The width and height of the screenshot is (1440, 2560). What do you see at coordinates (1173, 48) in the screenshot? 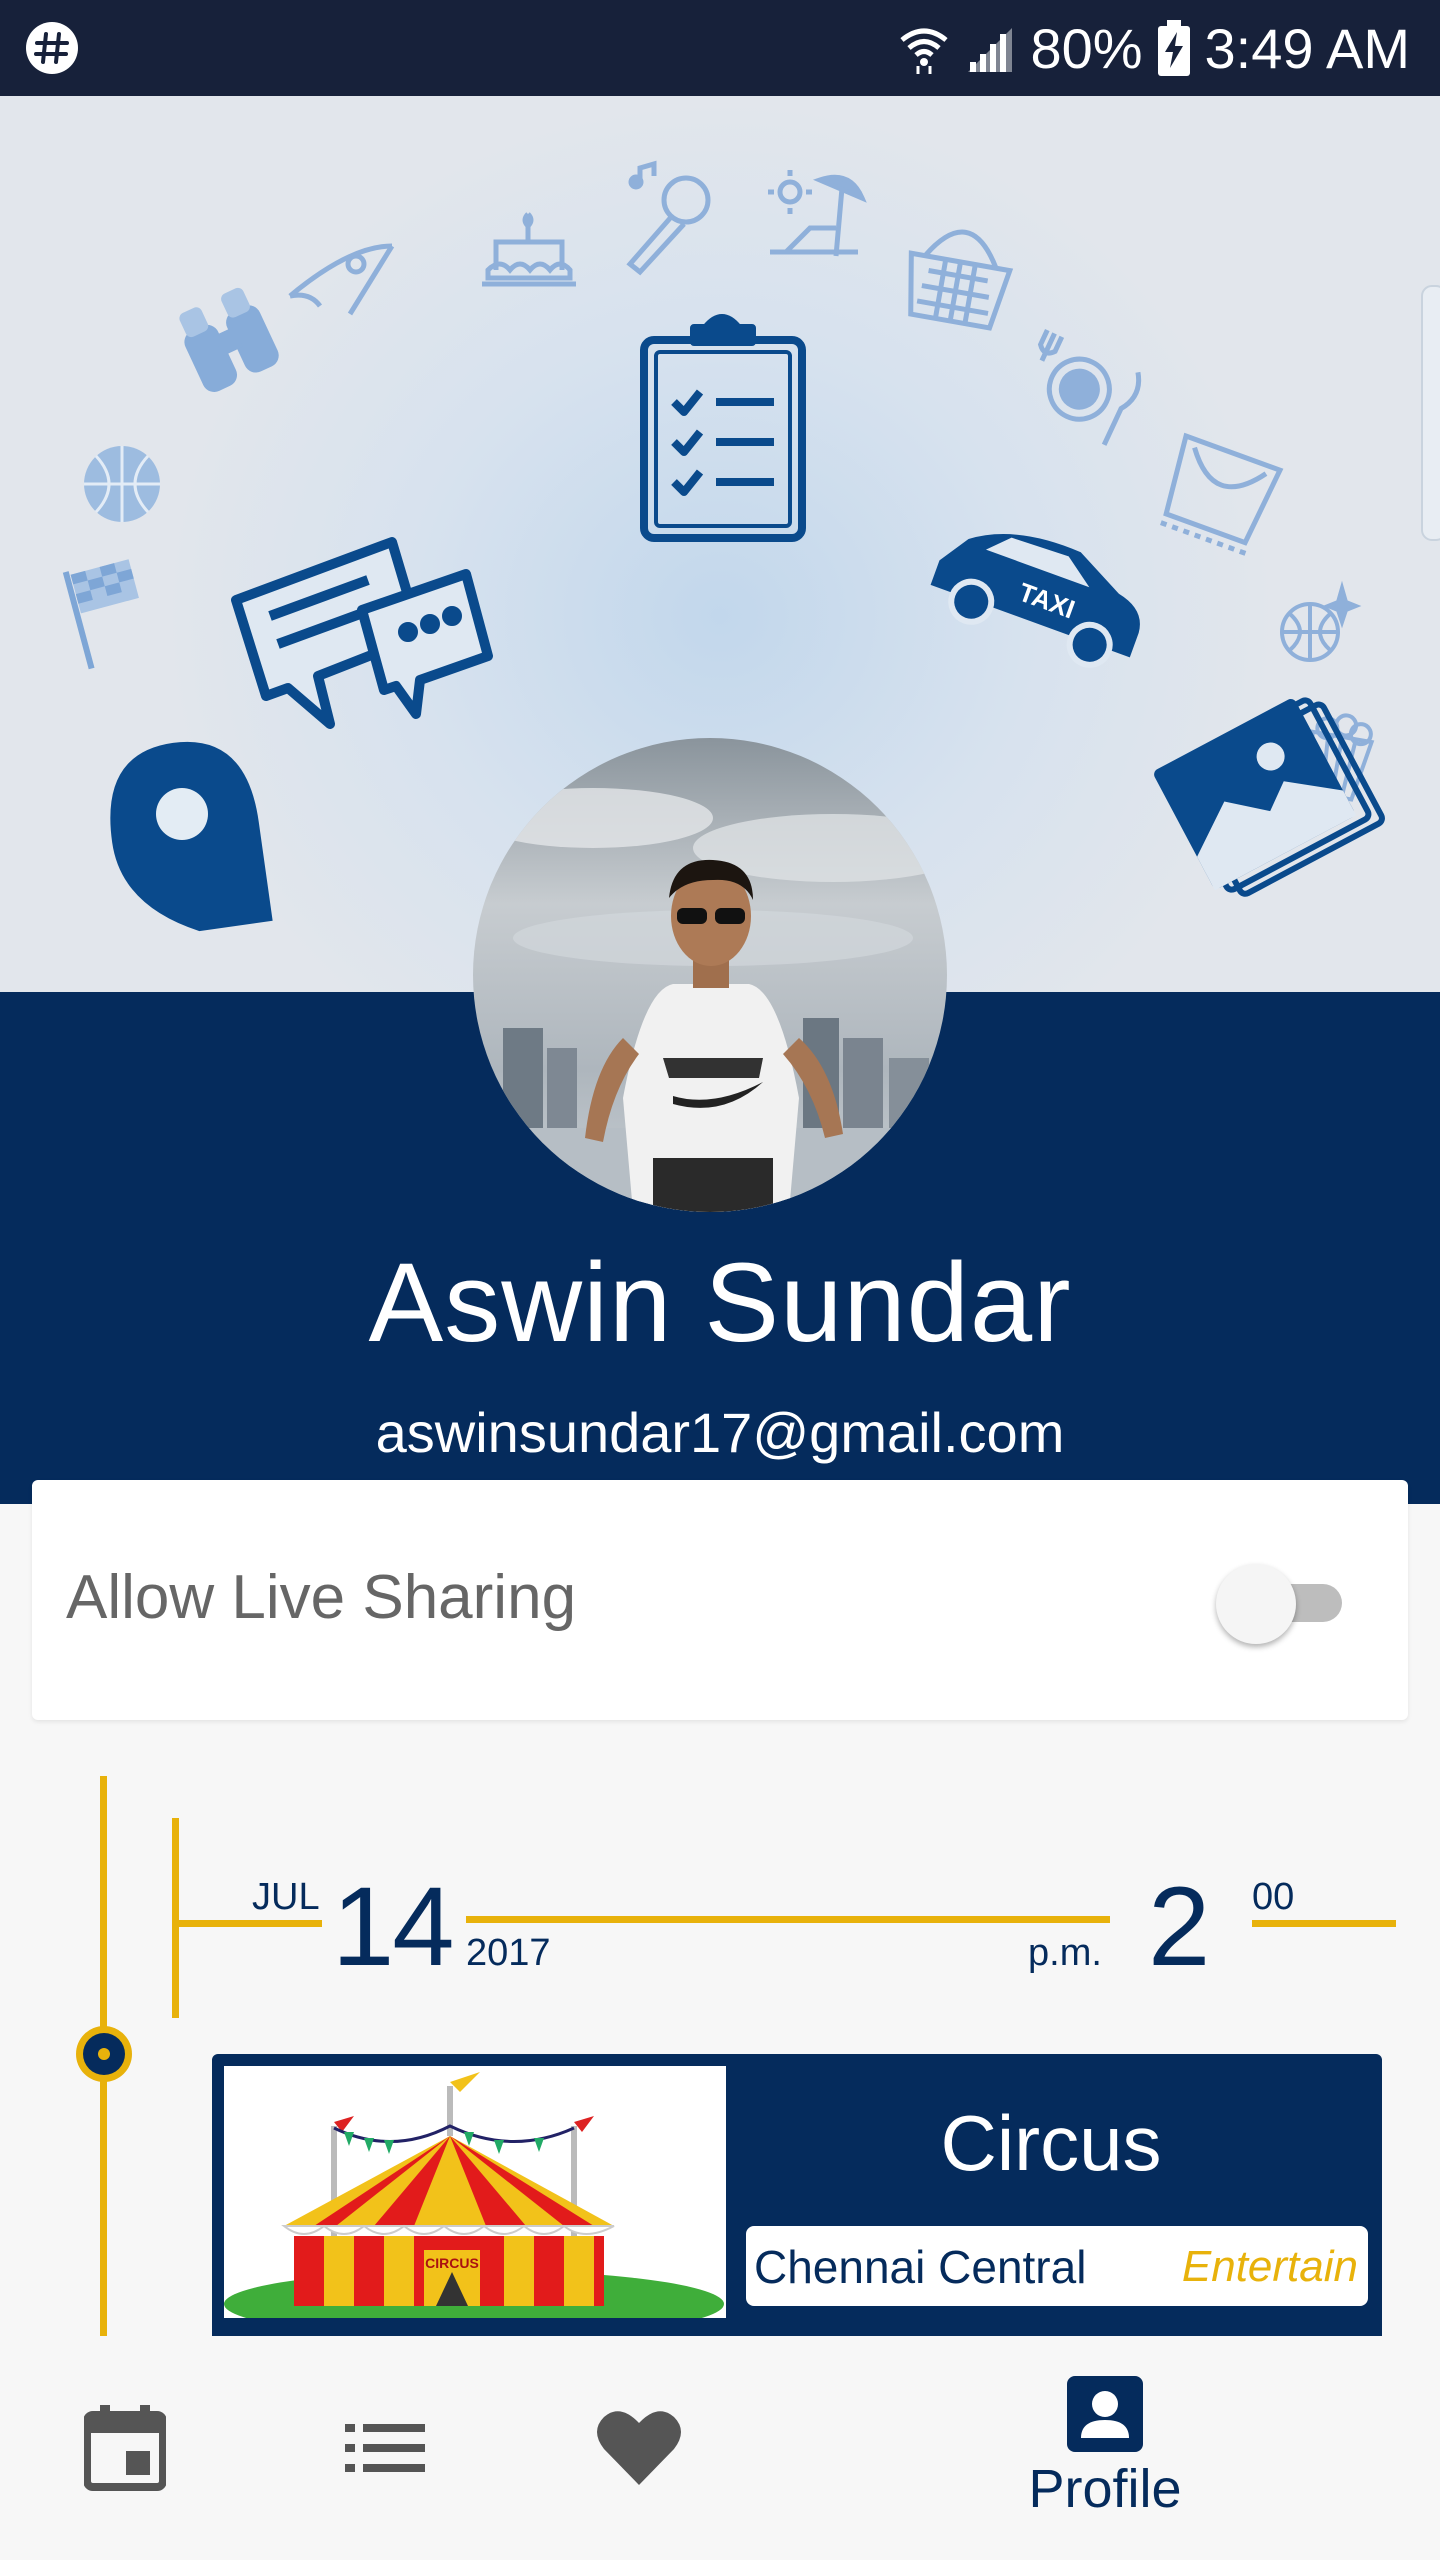
I see `battery-charging-icon` at bounding box center [1173, 48].